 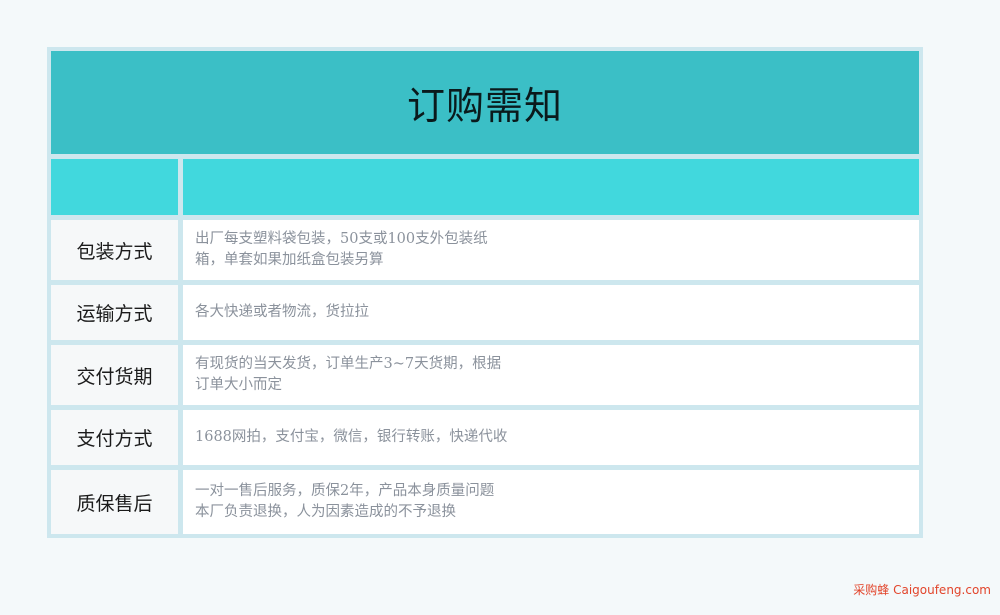 What do you see at coordinates (551, 312) in the screenshot?
I see `row-value: 各大快递或者物流，货拉拉` at bounding box center [551, 312].